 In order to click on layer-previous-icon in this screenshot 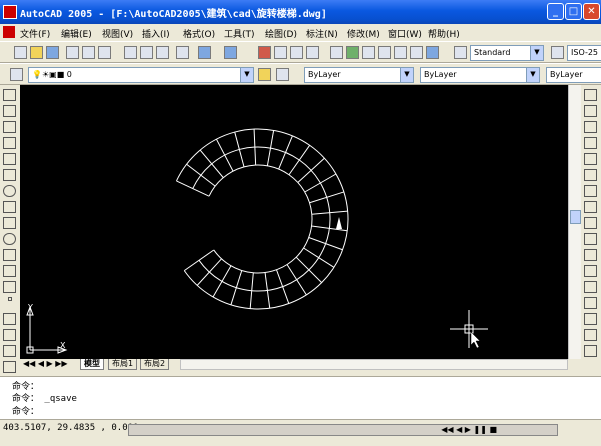, I will do `click(282, 74)`.